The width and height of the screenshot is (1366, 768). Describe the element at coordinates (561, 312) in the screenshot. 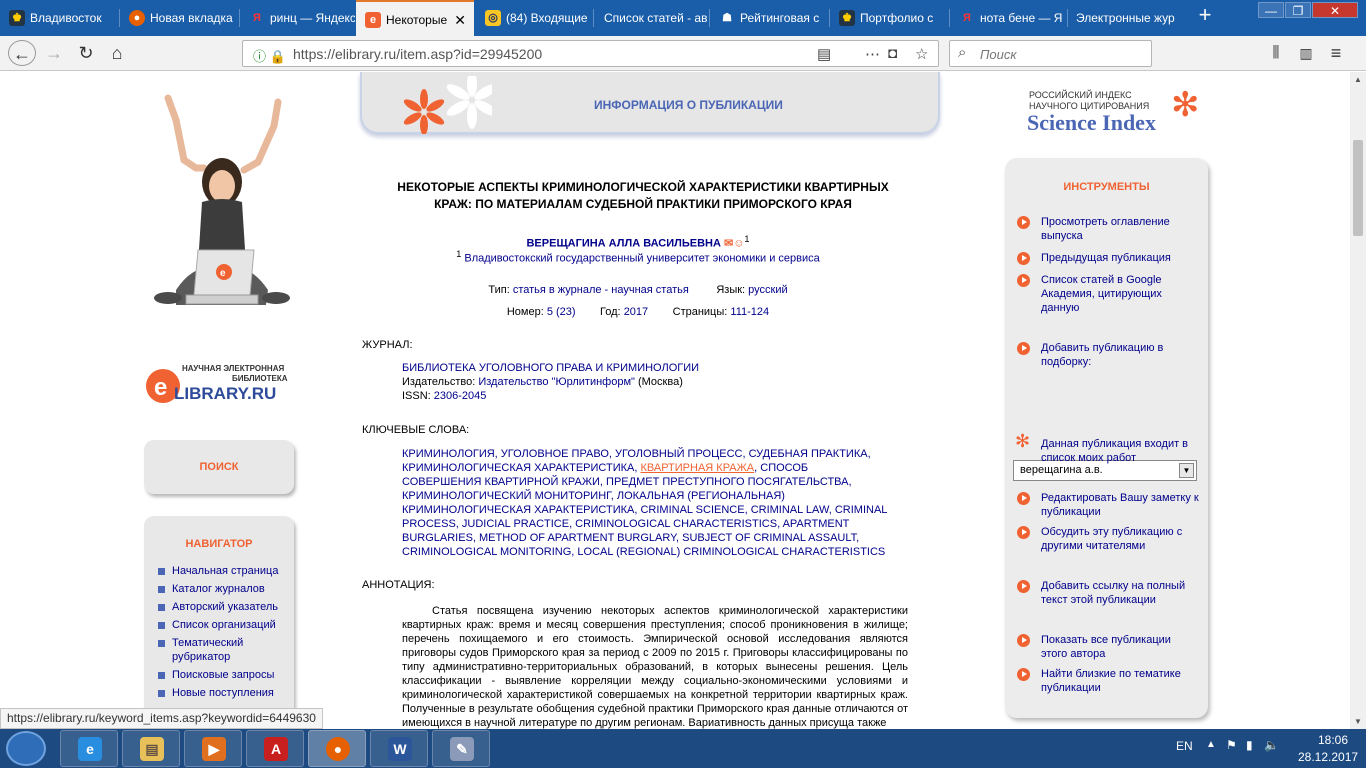

I see `issue-link: 5 (23)` at that location.